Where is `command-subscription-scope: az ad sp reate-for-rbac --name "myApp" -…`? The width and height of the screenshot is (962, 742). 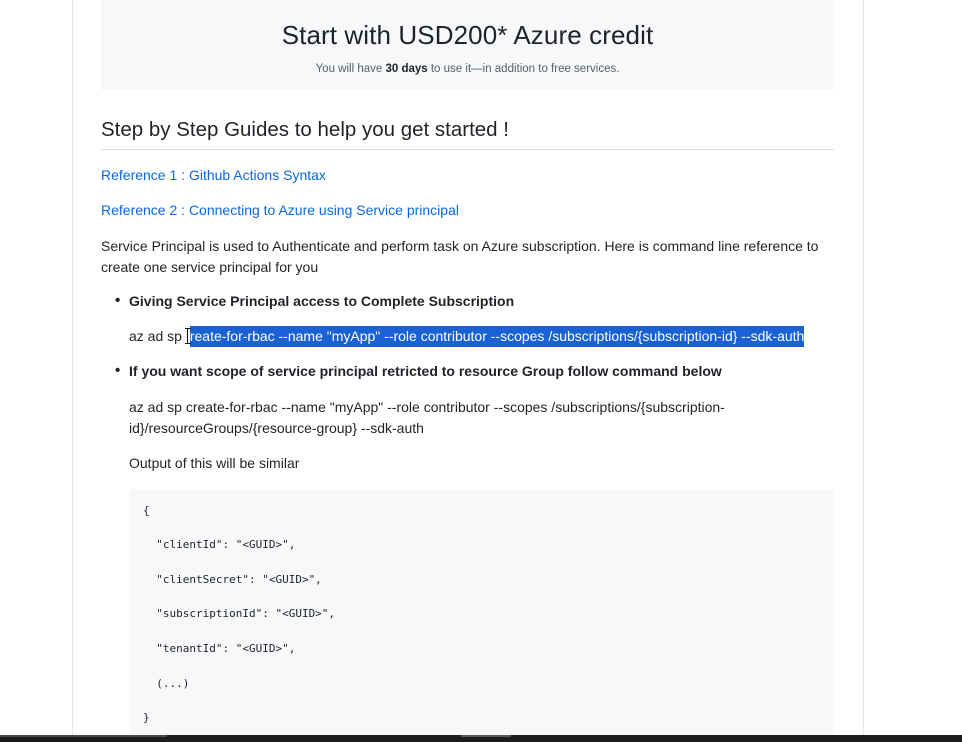 command-subscription-scope: az ad sp reate-for-rbac --name "myApp" -… is located at coordinates (467, 336).